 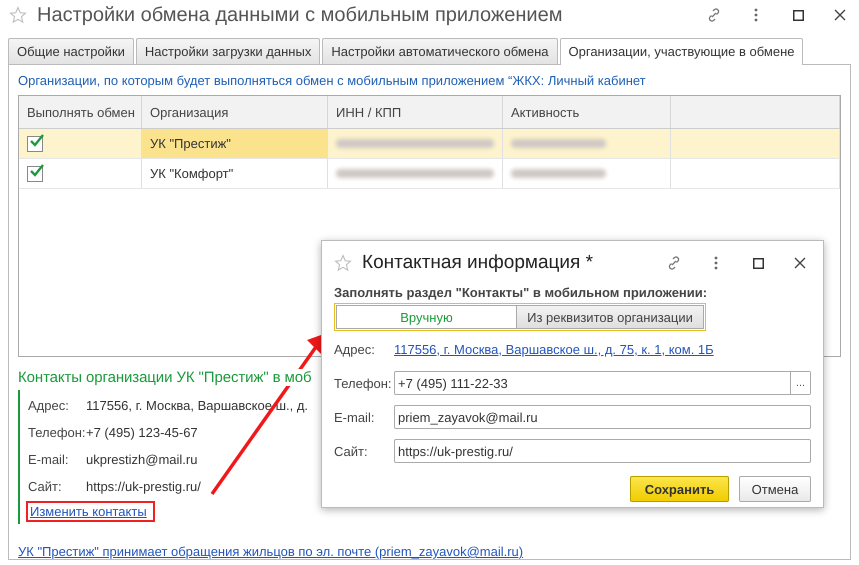 I want to click on mode-toggle: Из реквизитов организации, so click(x=610, y=317).